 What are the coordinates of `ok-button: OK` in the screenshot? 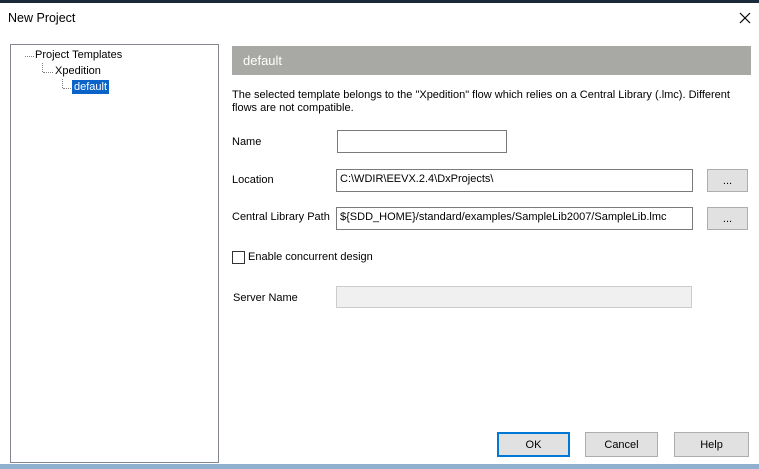 It's located at (533, 444).